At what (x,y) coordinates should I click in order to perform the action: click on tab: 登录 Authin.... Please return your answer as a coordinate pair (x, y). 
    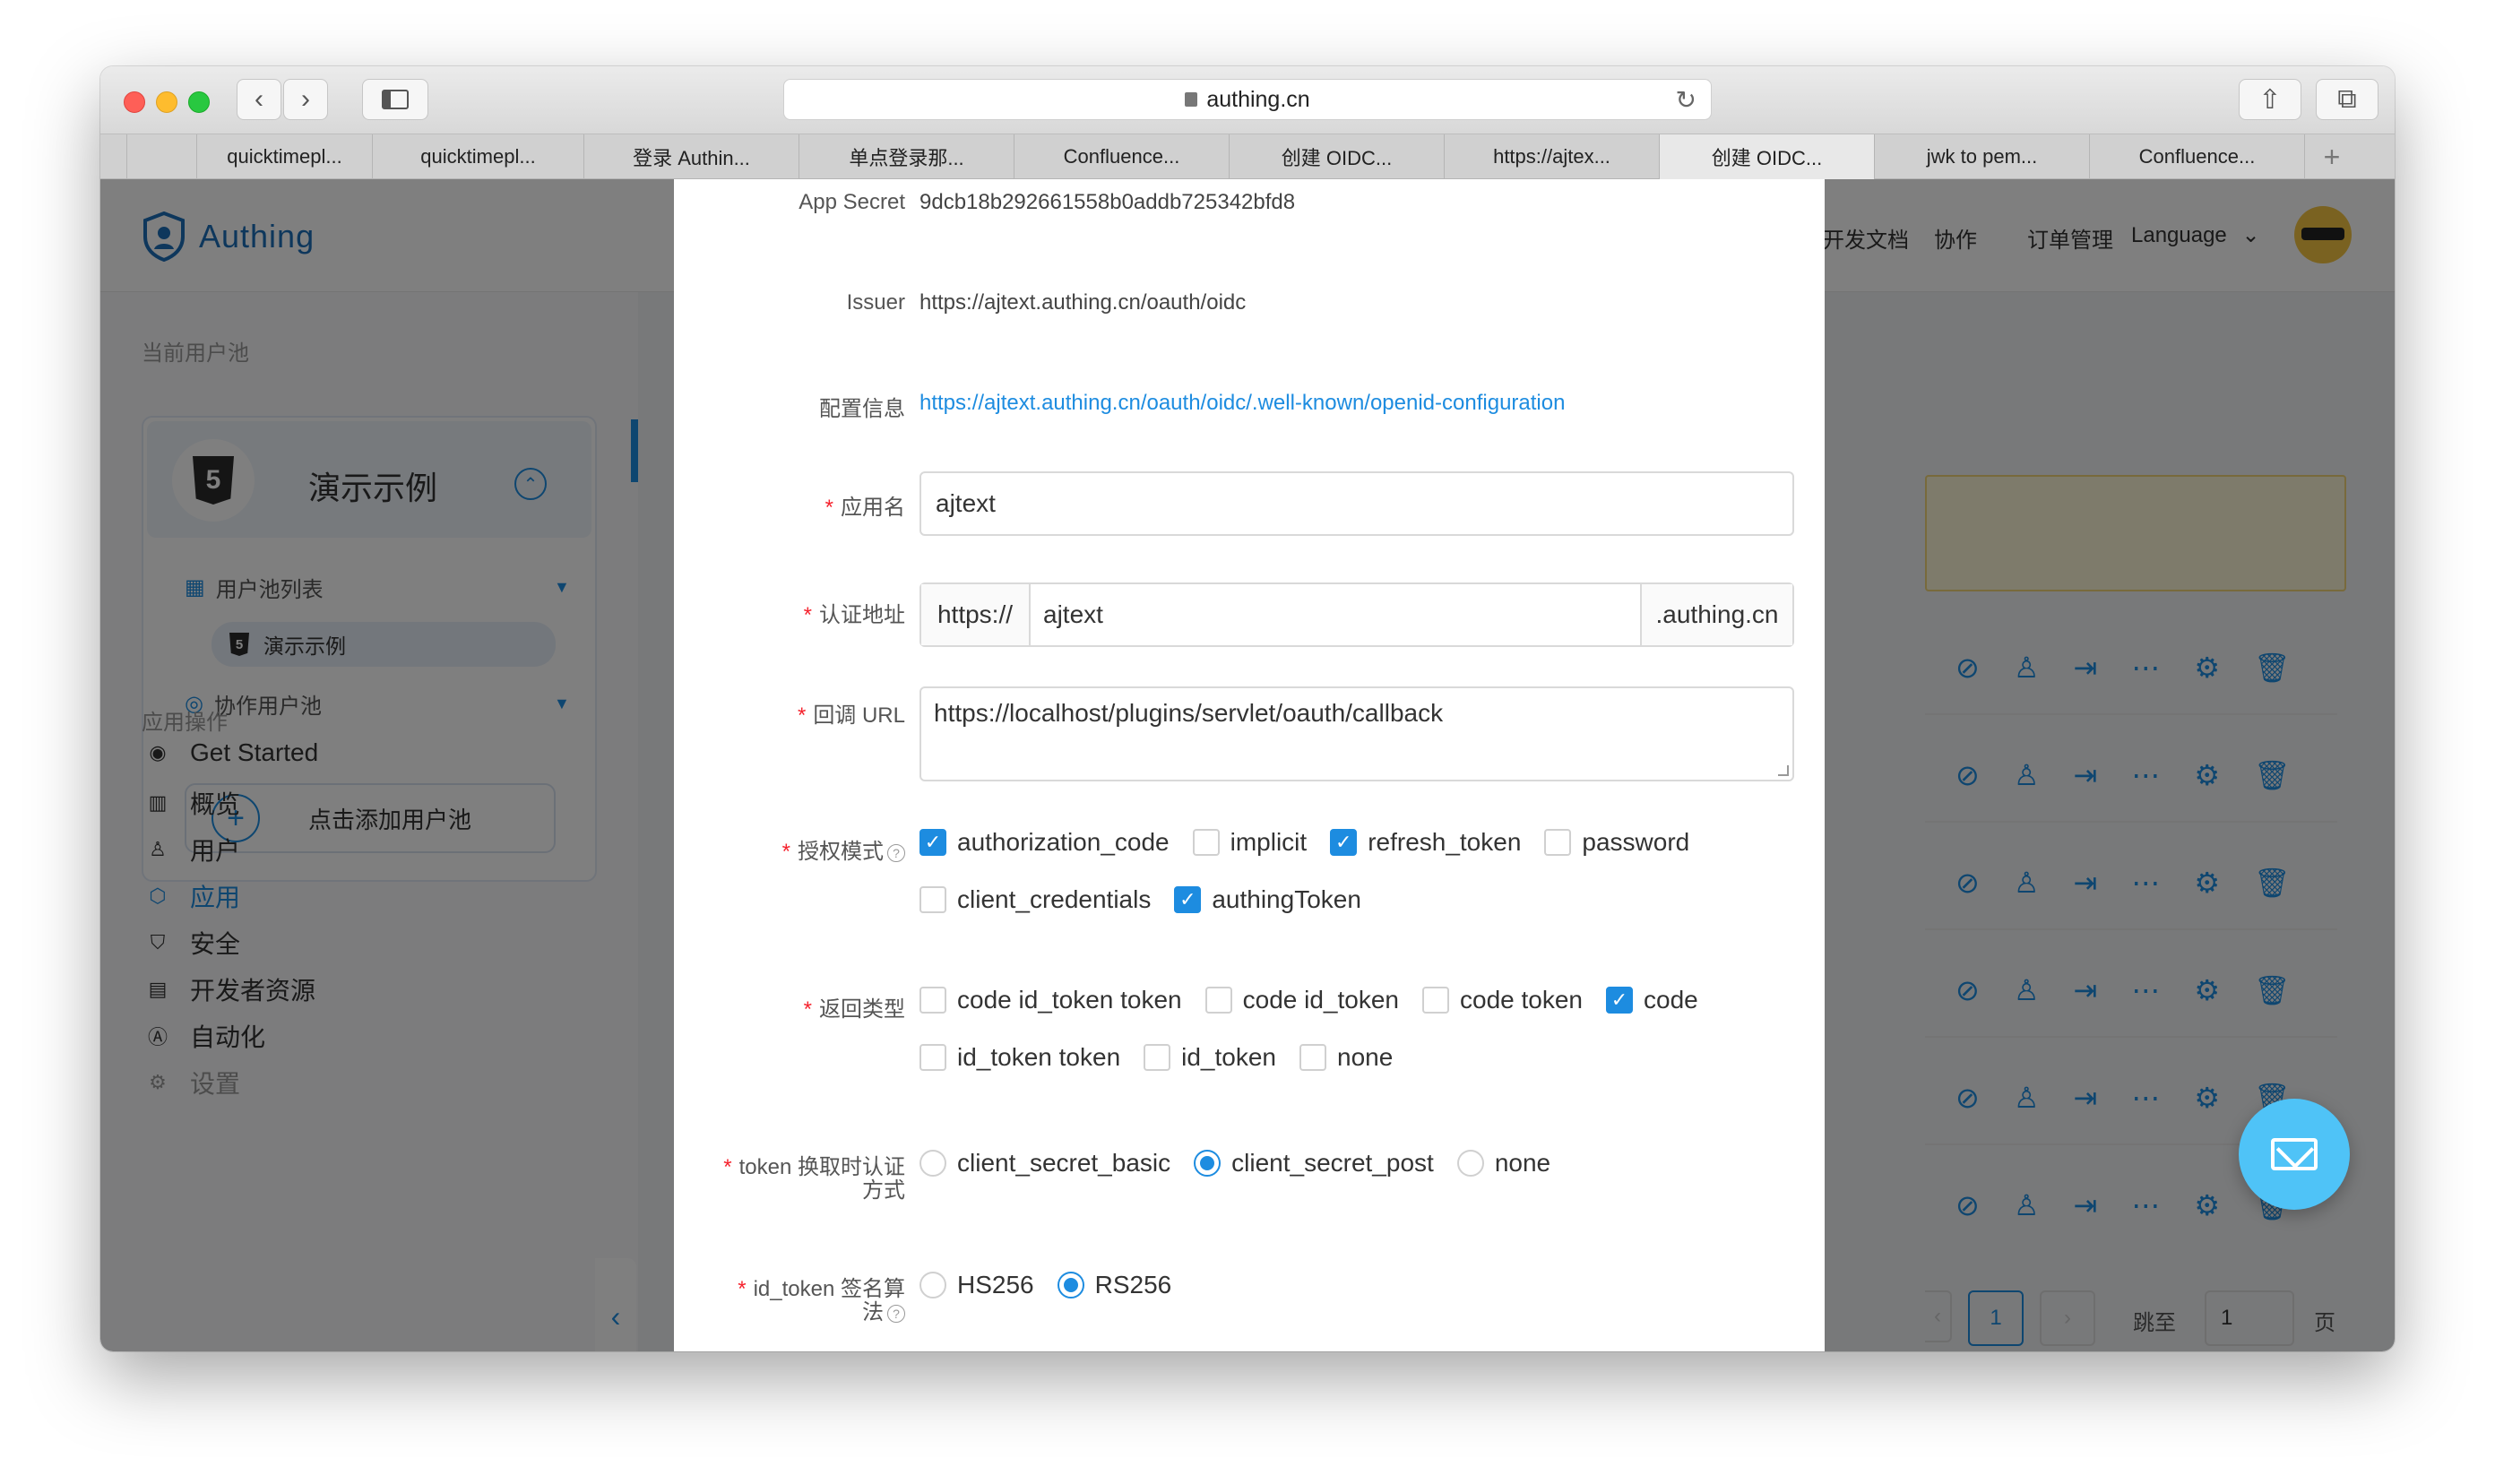
    Looking at the image, I should click on (691, 156).